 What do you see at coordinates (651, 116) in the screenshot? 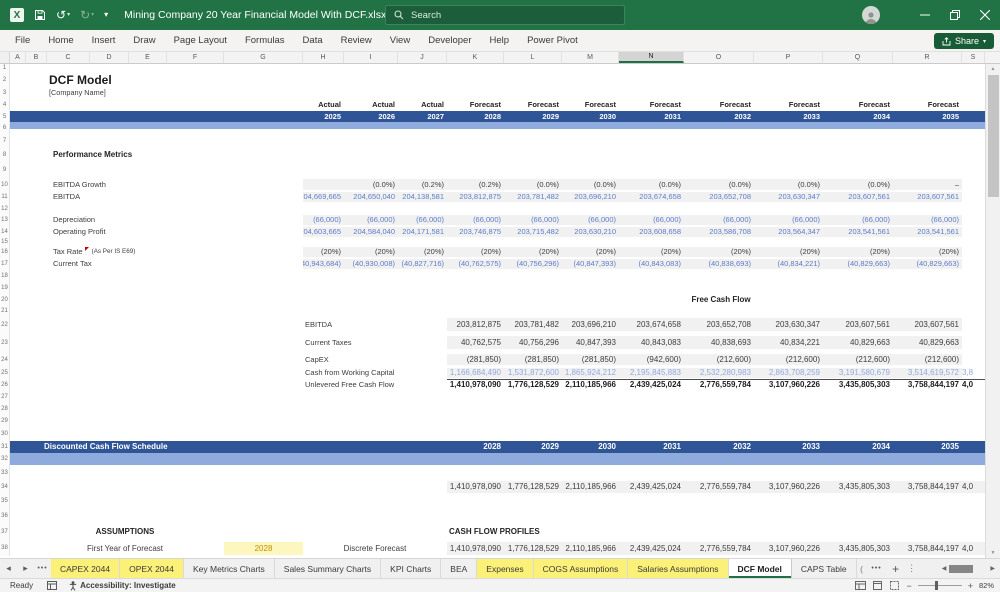
I see `year-cell: 2031` at bounding box center [651, 116].